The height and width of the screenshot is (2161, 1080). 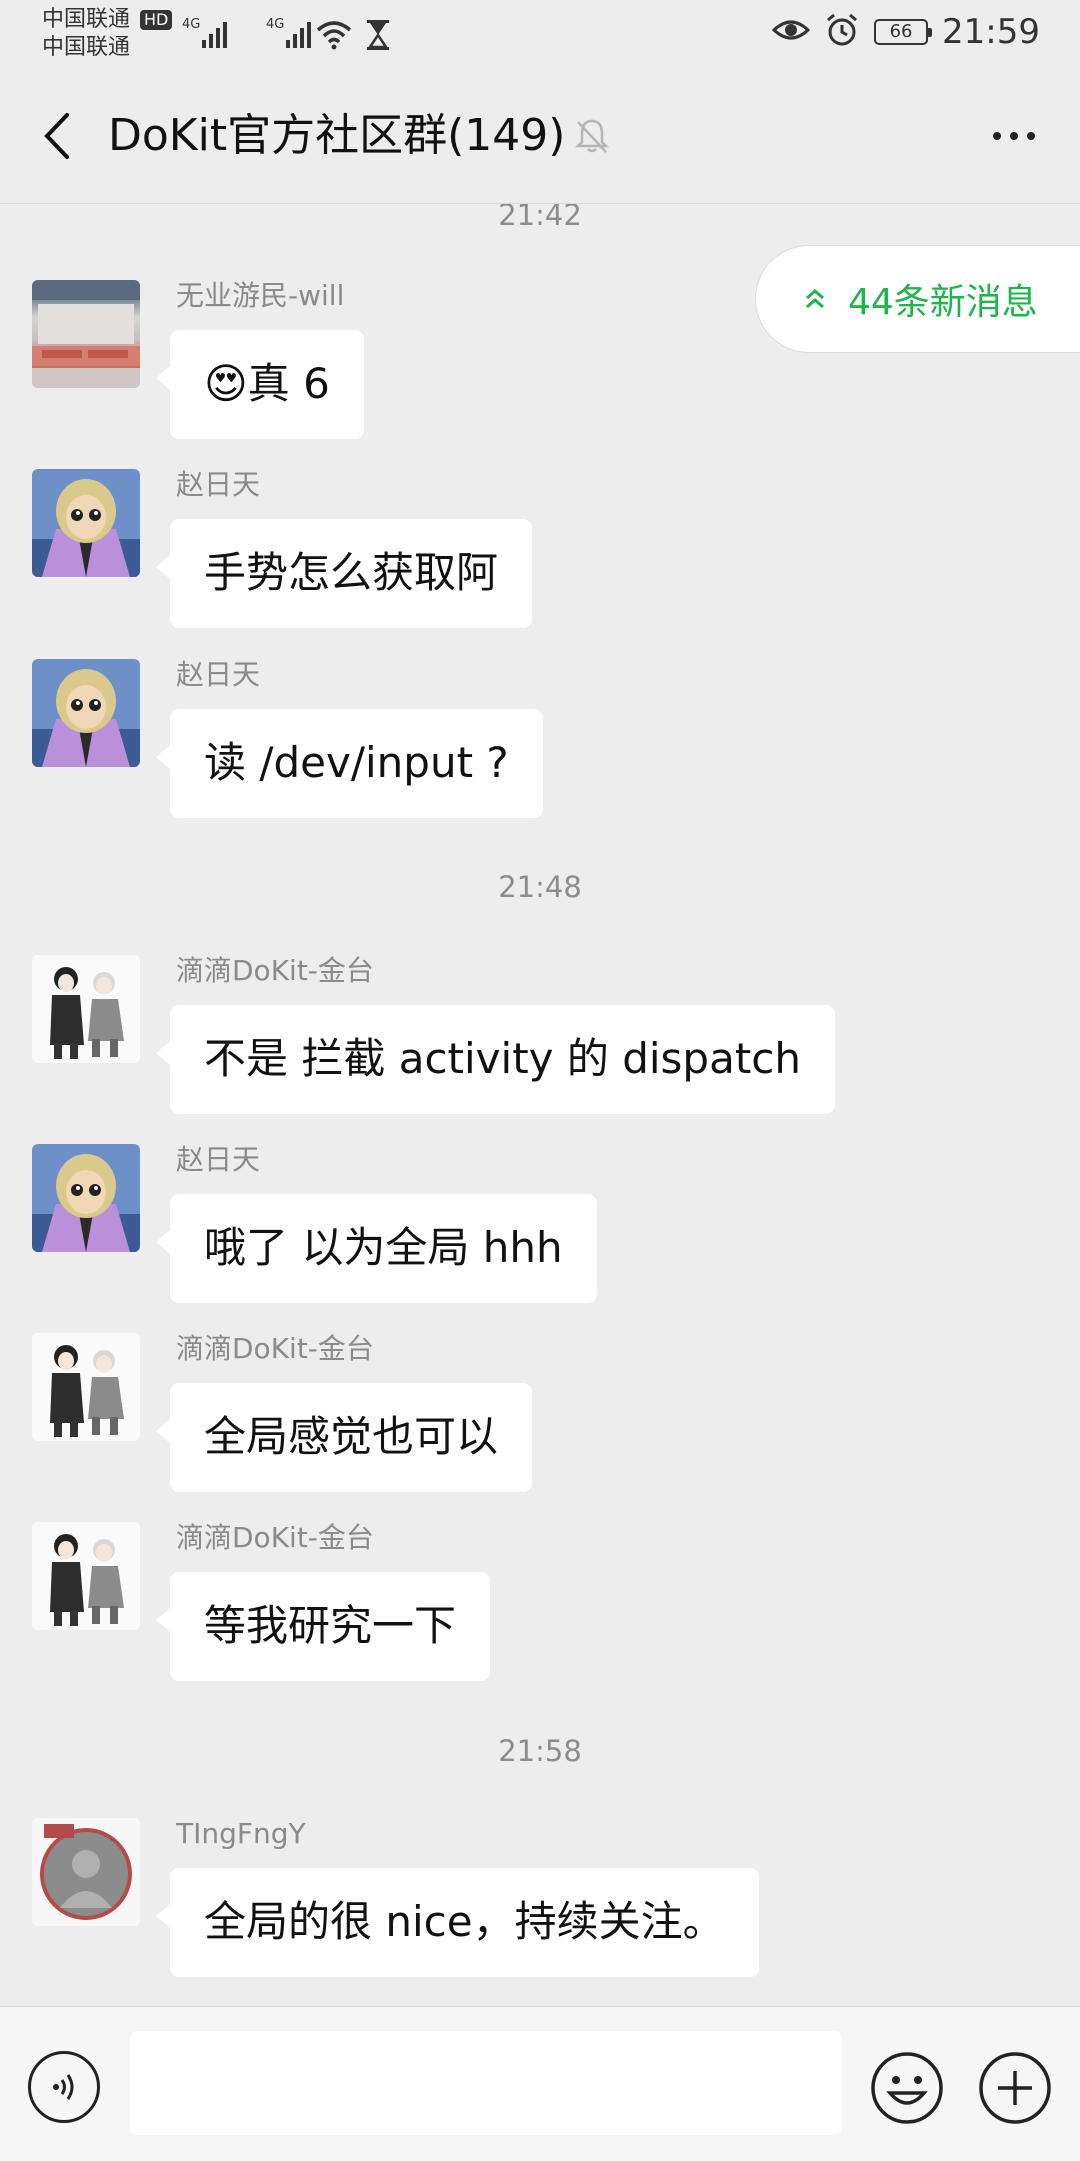 I want to click on voice-icon, so click(x=63, y=2087).